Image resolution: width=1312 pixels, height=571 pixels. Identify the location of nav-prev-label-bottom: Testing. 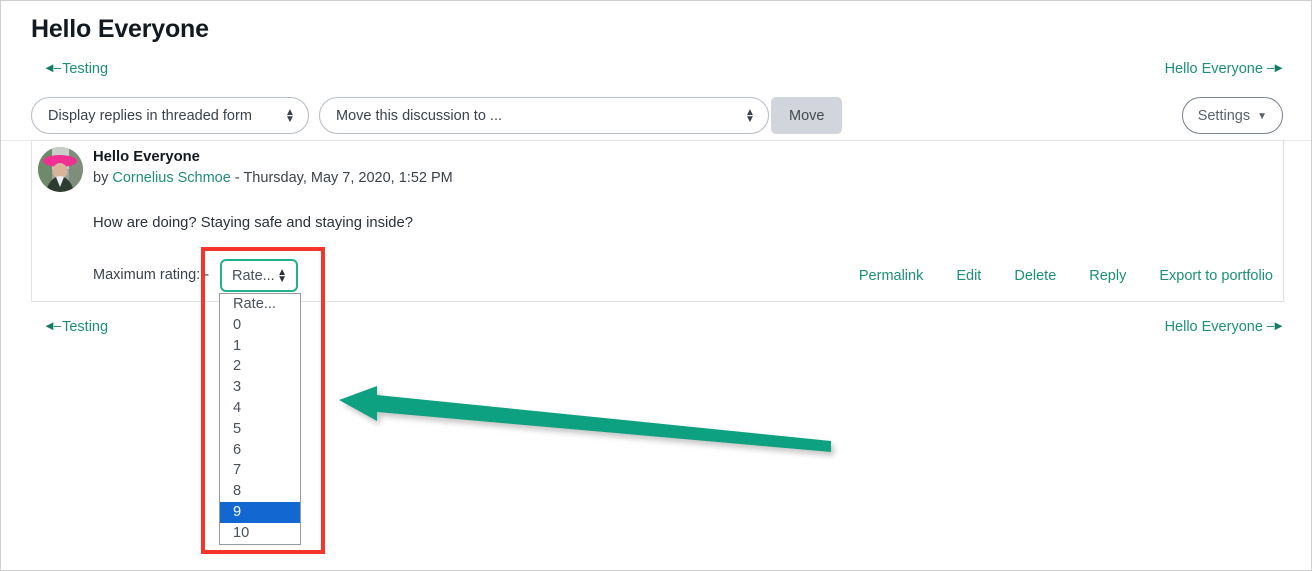
(85, 327).